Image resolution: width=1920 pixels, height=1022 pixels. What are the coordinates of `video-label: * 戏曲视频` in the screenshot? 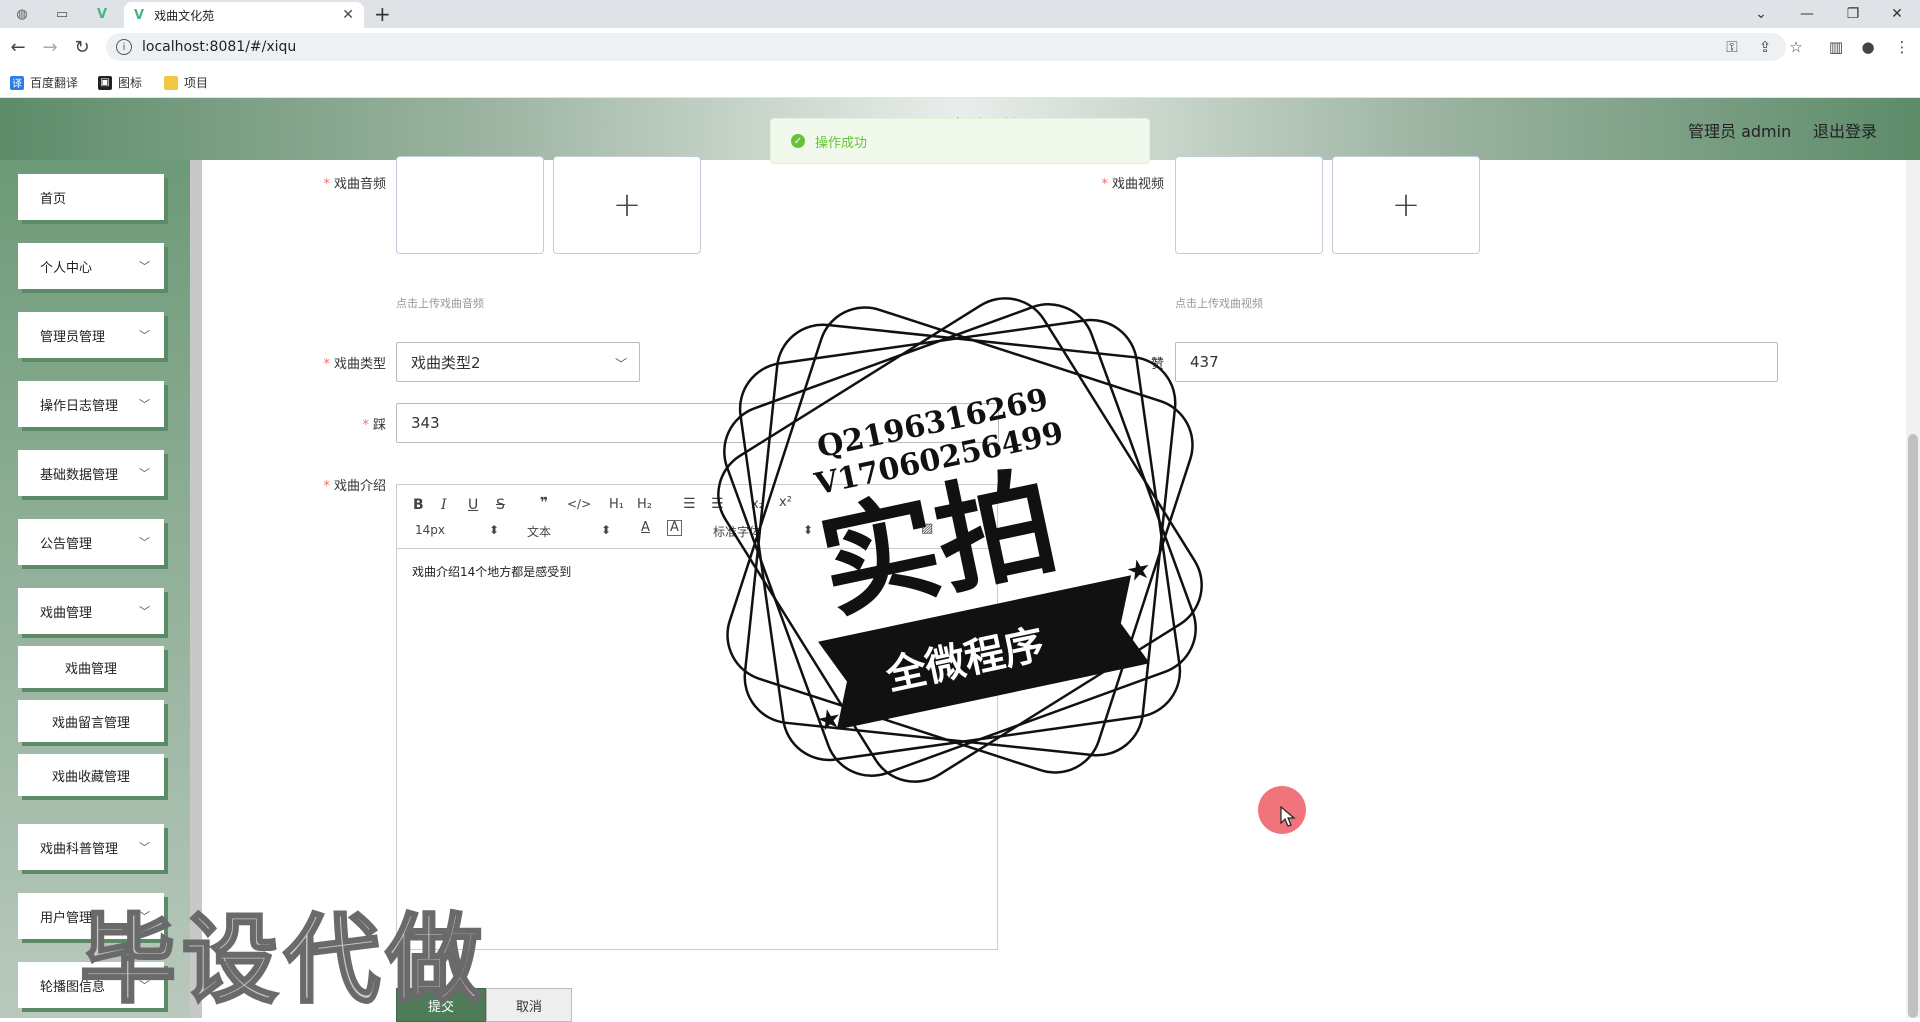 It's located at (1132, 184).